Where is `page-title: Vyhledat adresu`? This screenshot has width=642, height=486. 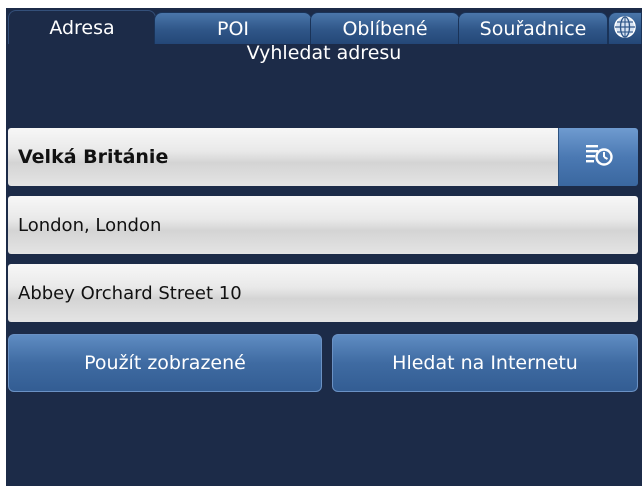 page-title: Vyhledat adresu is located at coordinates (324, 53).